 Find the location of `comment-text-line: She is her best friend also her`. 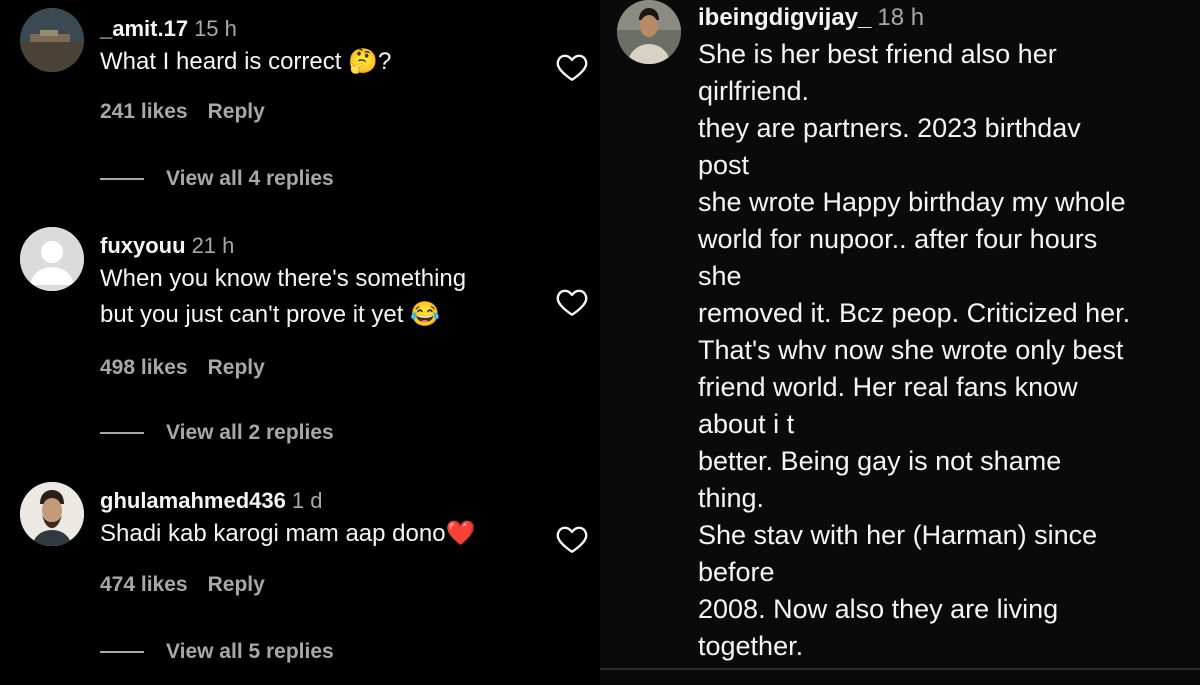

comment-text-line: She is her best friend also her is located at coordinates (877, 54).